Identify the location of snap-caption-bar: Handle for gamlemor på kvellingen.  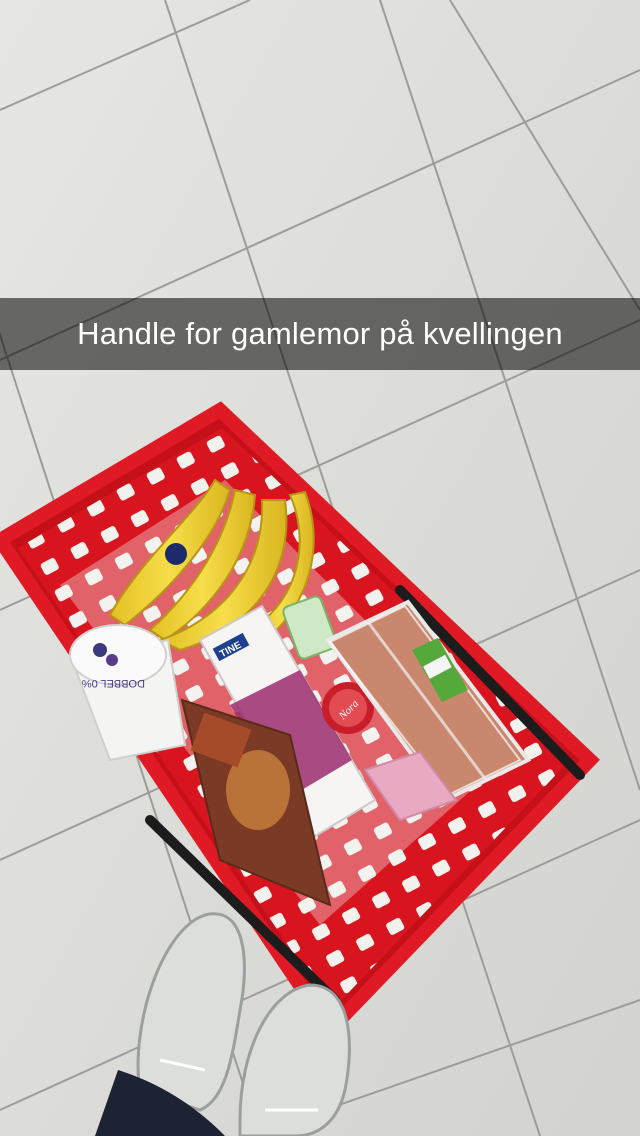
(320, 334).